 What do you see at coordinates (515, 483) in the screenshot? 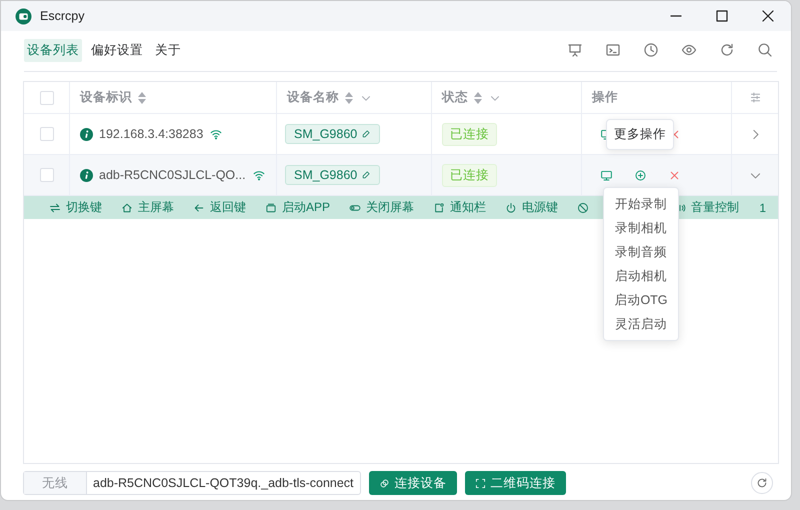
I see `connect-button: 二维码连接` at bounding box center [515, 483].